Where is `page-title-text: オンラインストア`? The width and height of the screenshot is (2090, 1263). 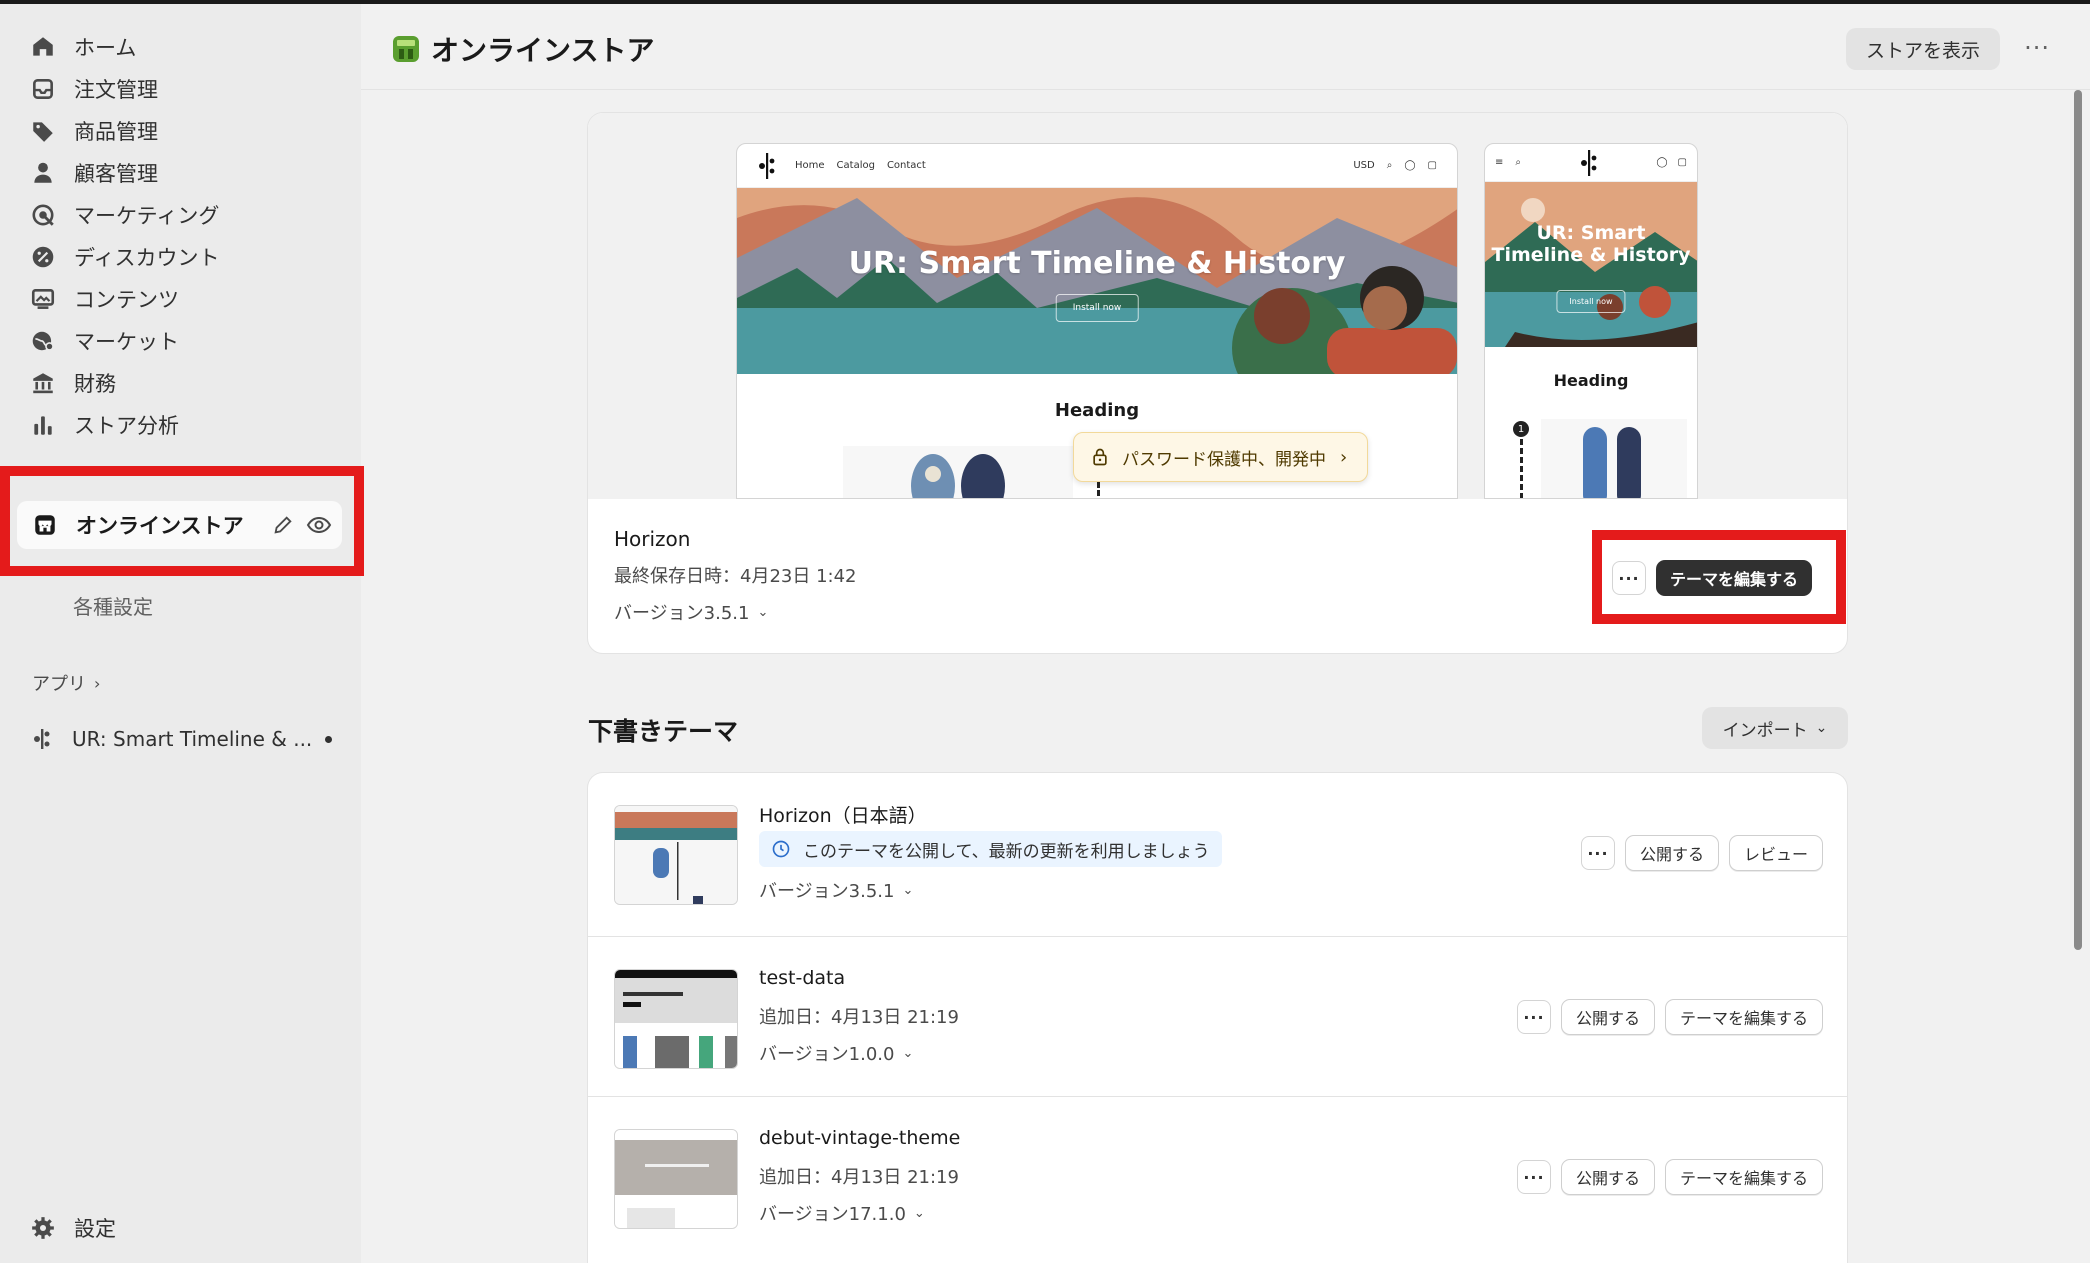
page-title-text: オンラインストア is located at coordinates (543, 50).